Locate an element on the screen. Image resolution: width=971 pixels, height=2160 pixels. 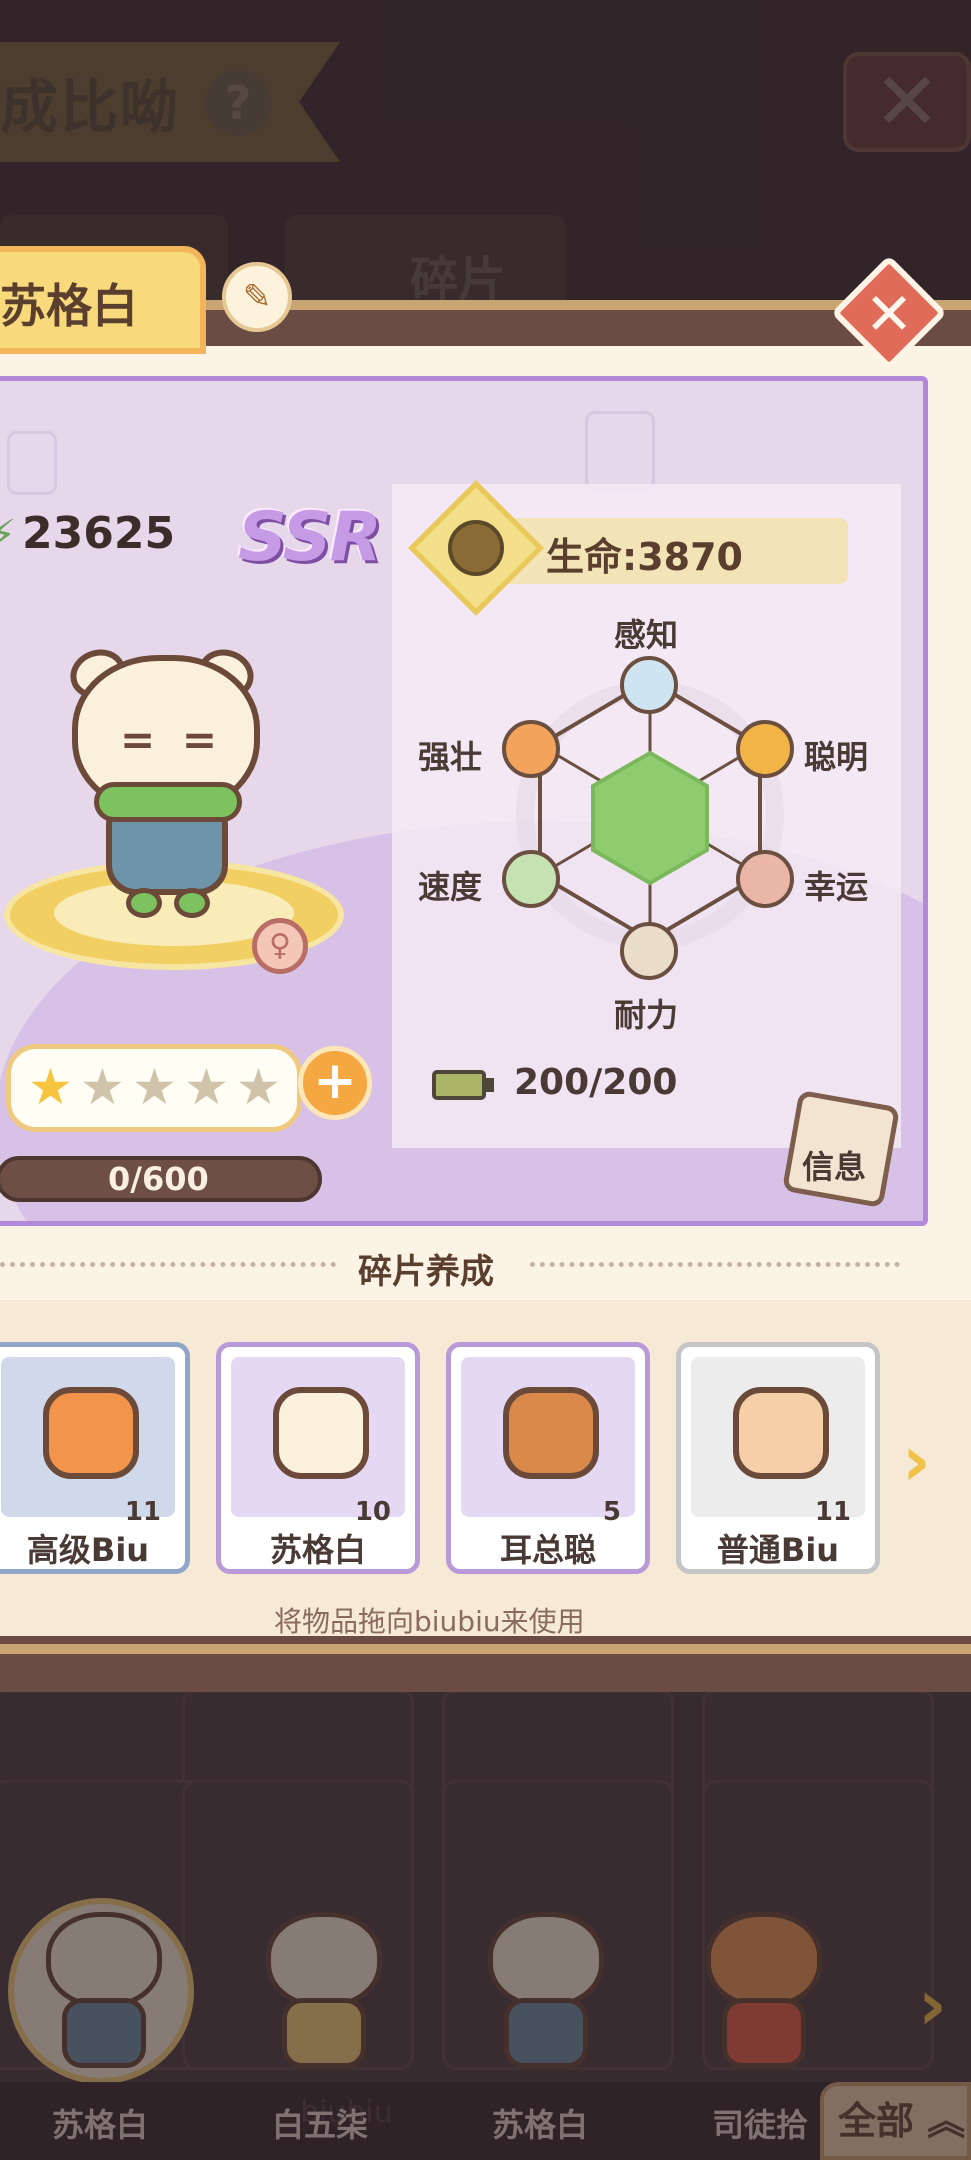
fragment-item: 11 普通Biu is located at coordinates (778, 1458).